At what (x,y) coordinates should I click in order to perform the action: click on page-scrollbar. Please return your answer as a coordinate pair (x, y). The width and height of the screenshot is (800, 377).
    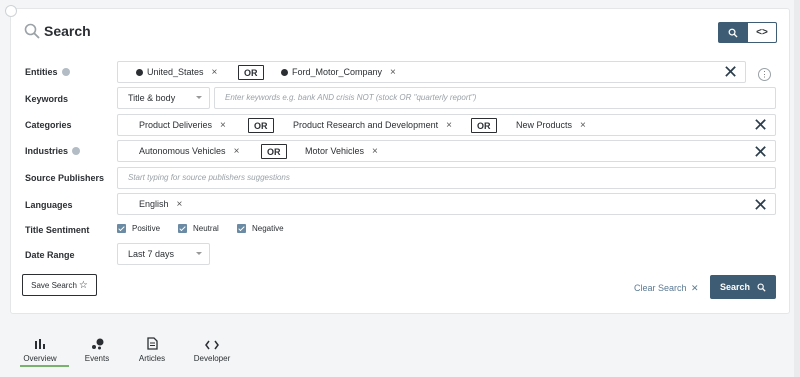
    Looking at the image, I should click on (797, 188).